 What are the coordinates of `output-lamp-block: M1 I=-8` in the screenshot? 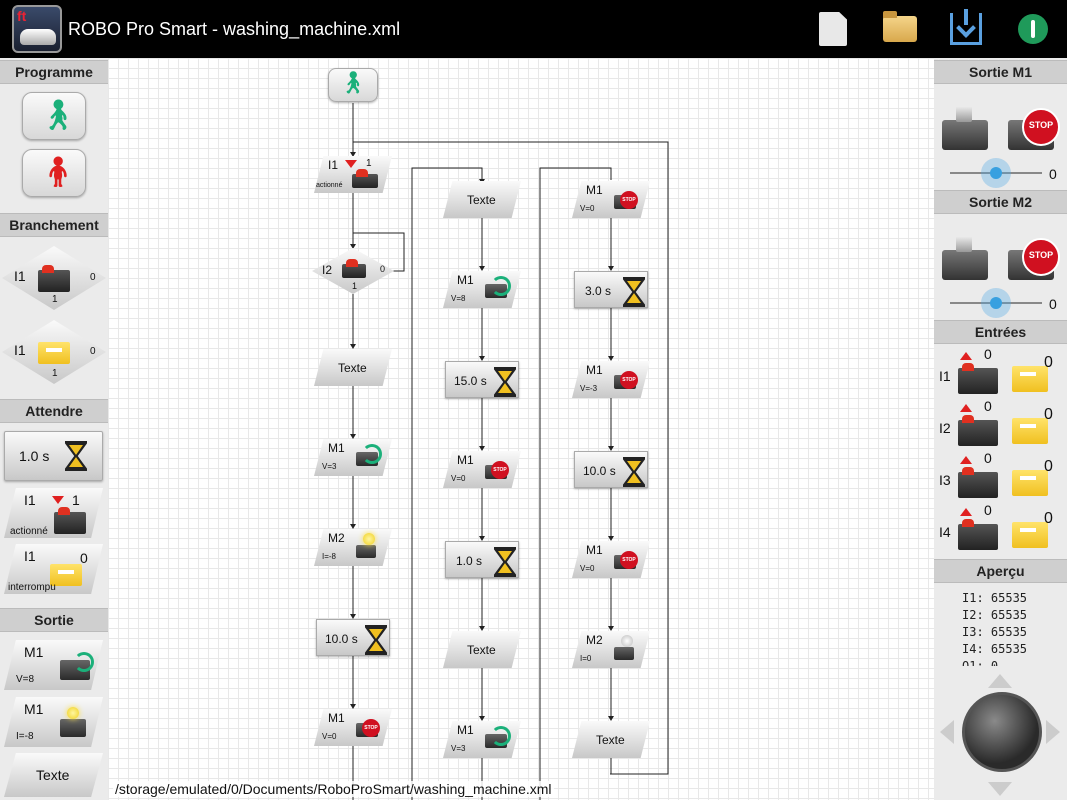 It's located at (53, 722).